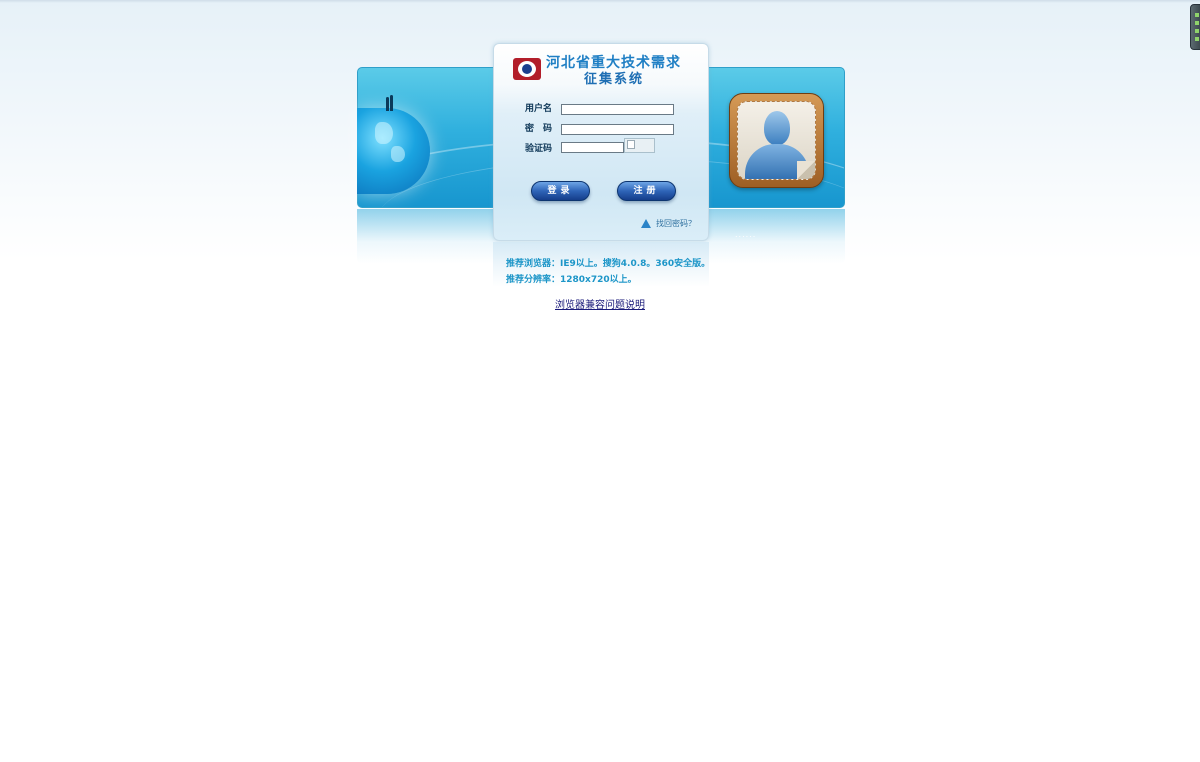  What do you see at coordinates (617, 109) in the screenshot?
I see `username-input` at bounding box center [617, 109].